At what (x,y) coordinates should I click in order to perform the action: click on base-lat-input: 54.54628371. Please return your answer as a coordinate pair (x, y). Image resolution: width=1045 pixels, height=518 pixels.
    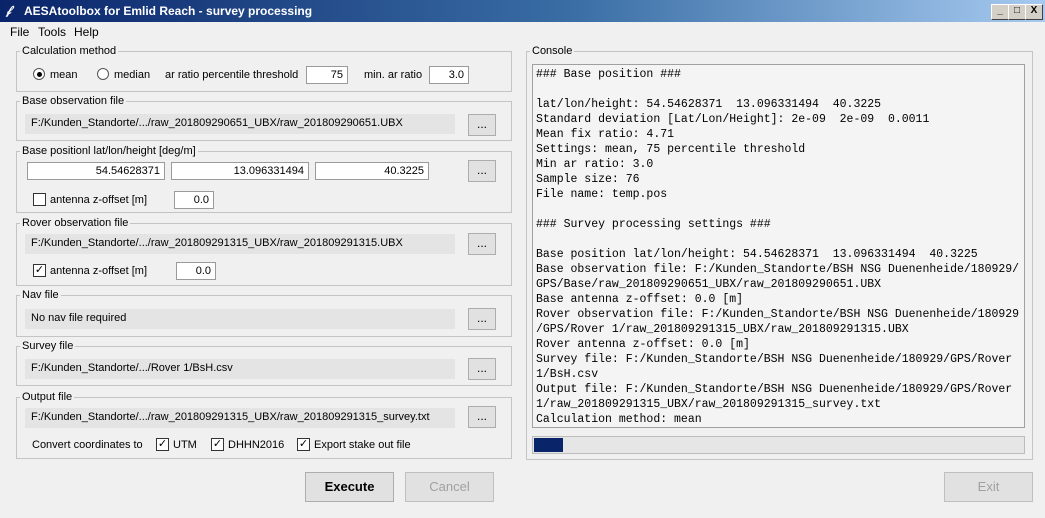
    Looking at the image, I should click on (96, 171).